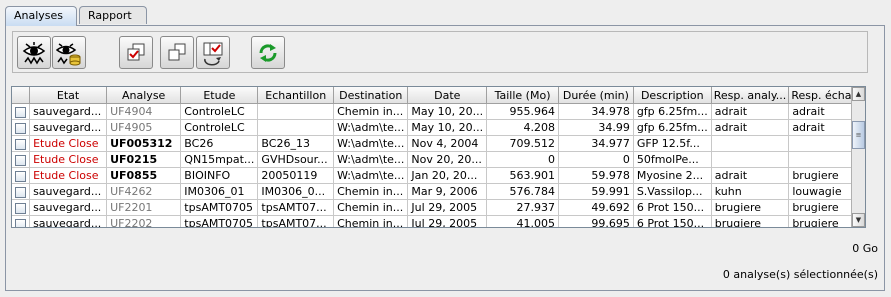  I want to click on copy-analyses-button, so click(177, 52).